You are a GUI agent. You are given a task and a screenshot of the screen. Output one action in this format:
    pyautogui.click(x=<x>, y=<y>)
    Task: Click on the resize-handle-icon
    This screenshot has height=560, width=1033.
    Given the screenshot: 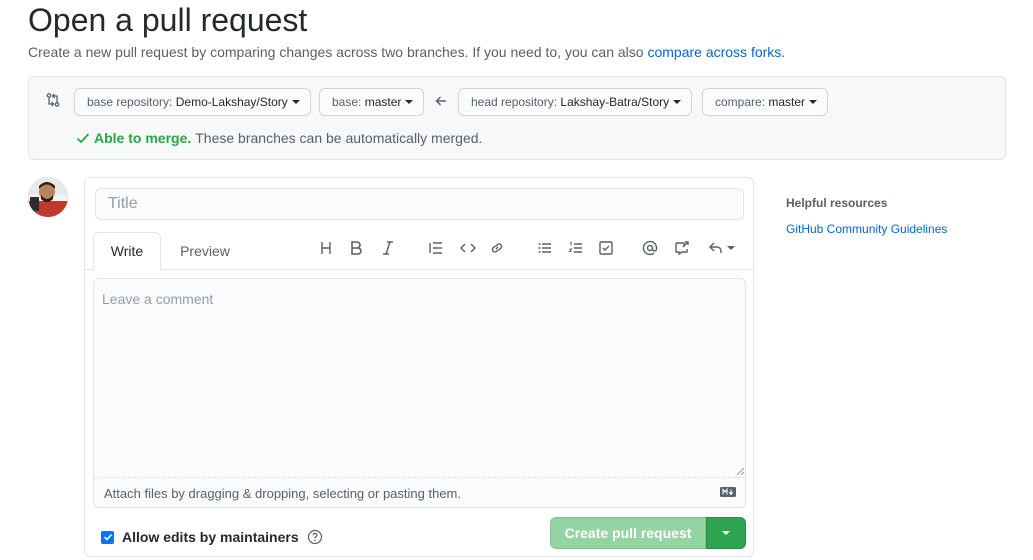 What is the action you would take?
    pyautogui.click(x=740, y=471)
    